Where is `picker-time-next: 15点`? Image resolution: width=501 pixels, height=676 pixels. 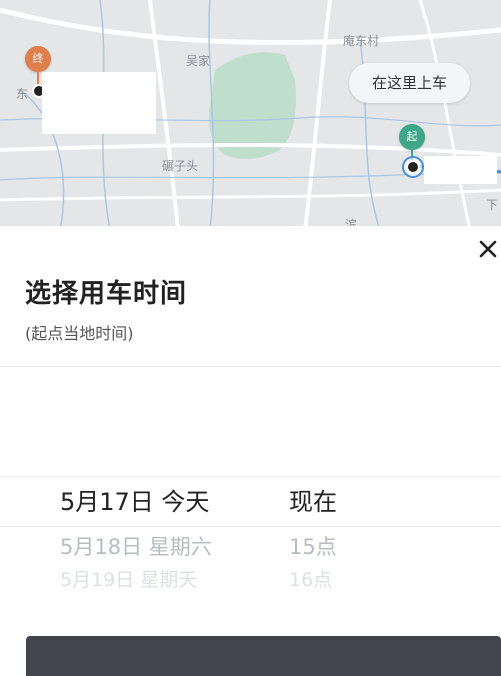 picker-time-next: 15点 is located at coordinates (313, 547).